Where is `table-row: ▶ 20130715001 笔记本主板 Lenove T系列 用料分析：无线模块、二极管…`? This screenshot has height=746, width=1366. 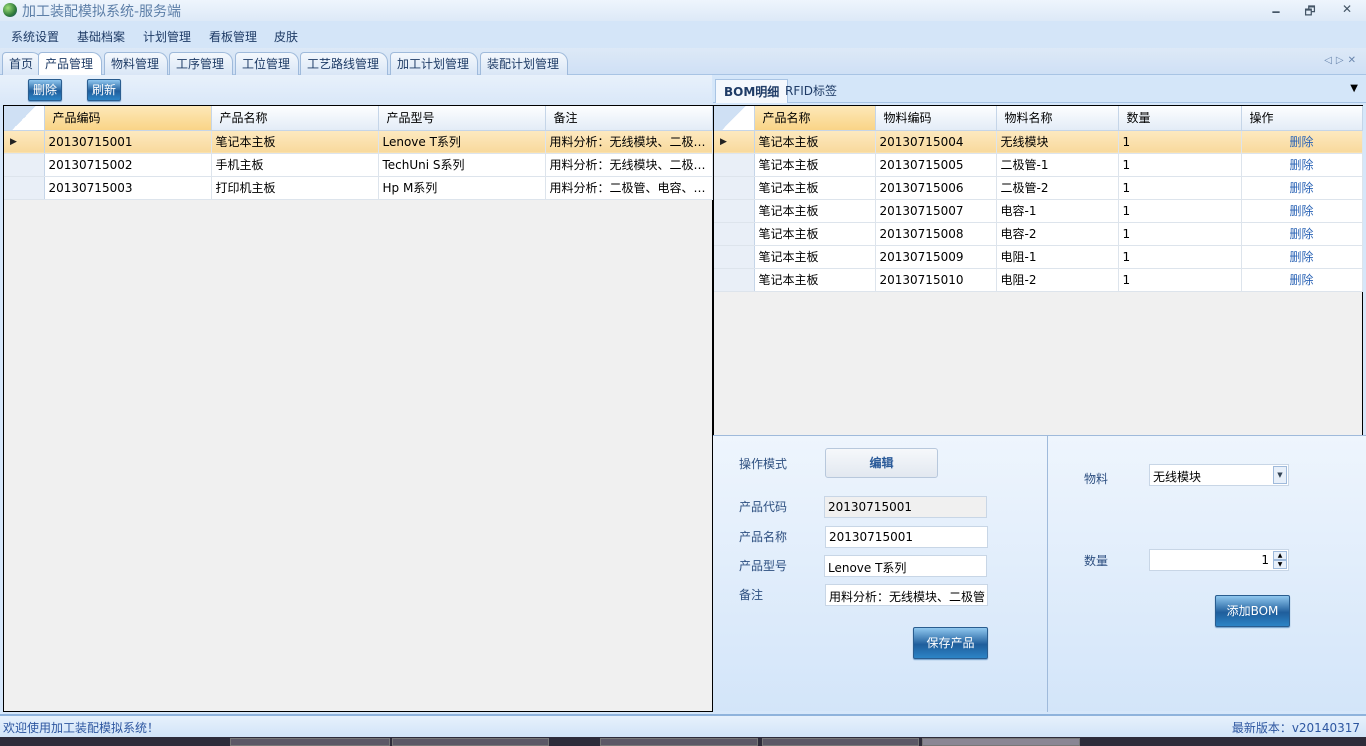 table-row: ▶ 20130715001 笔记本主板 Lenove T系列 用料分析：无线模块、二极管… is located at coordinates (358, 142).